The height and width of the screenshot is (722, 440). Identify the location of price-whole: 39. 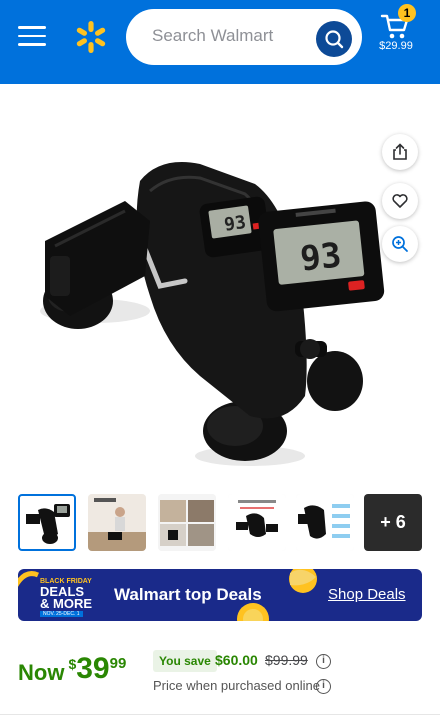
(93, 668).